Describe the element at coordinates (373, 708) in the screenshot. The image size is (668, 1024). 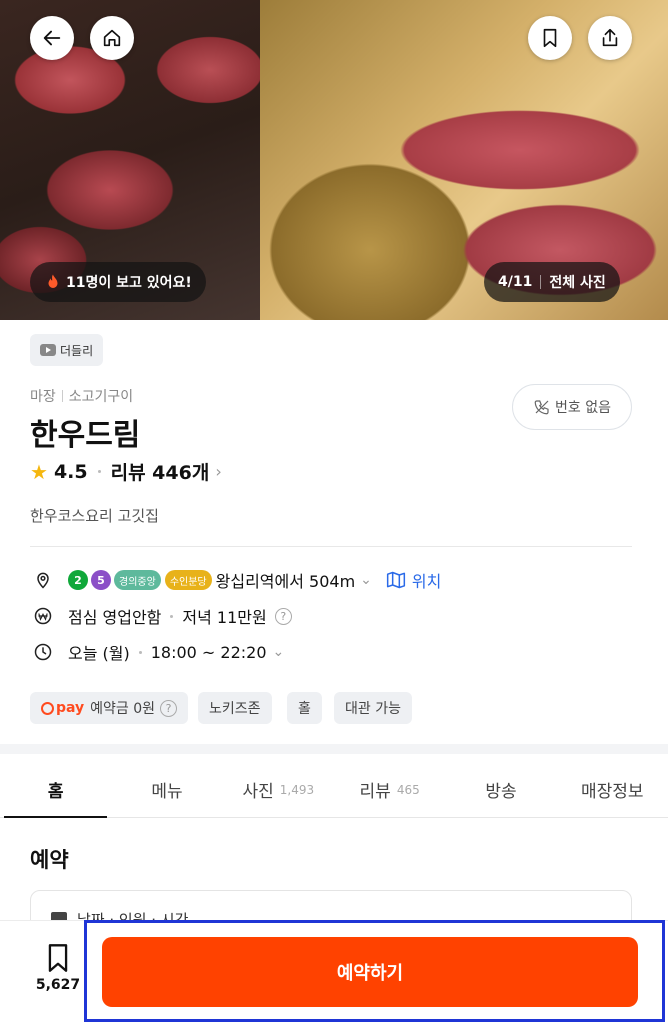
I see `feature-chip: 대관 가능` at that location.